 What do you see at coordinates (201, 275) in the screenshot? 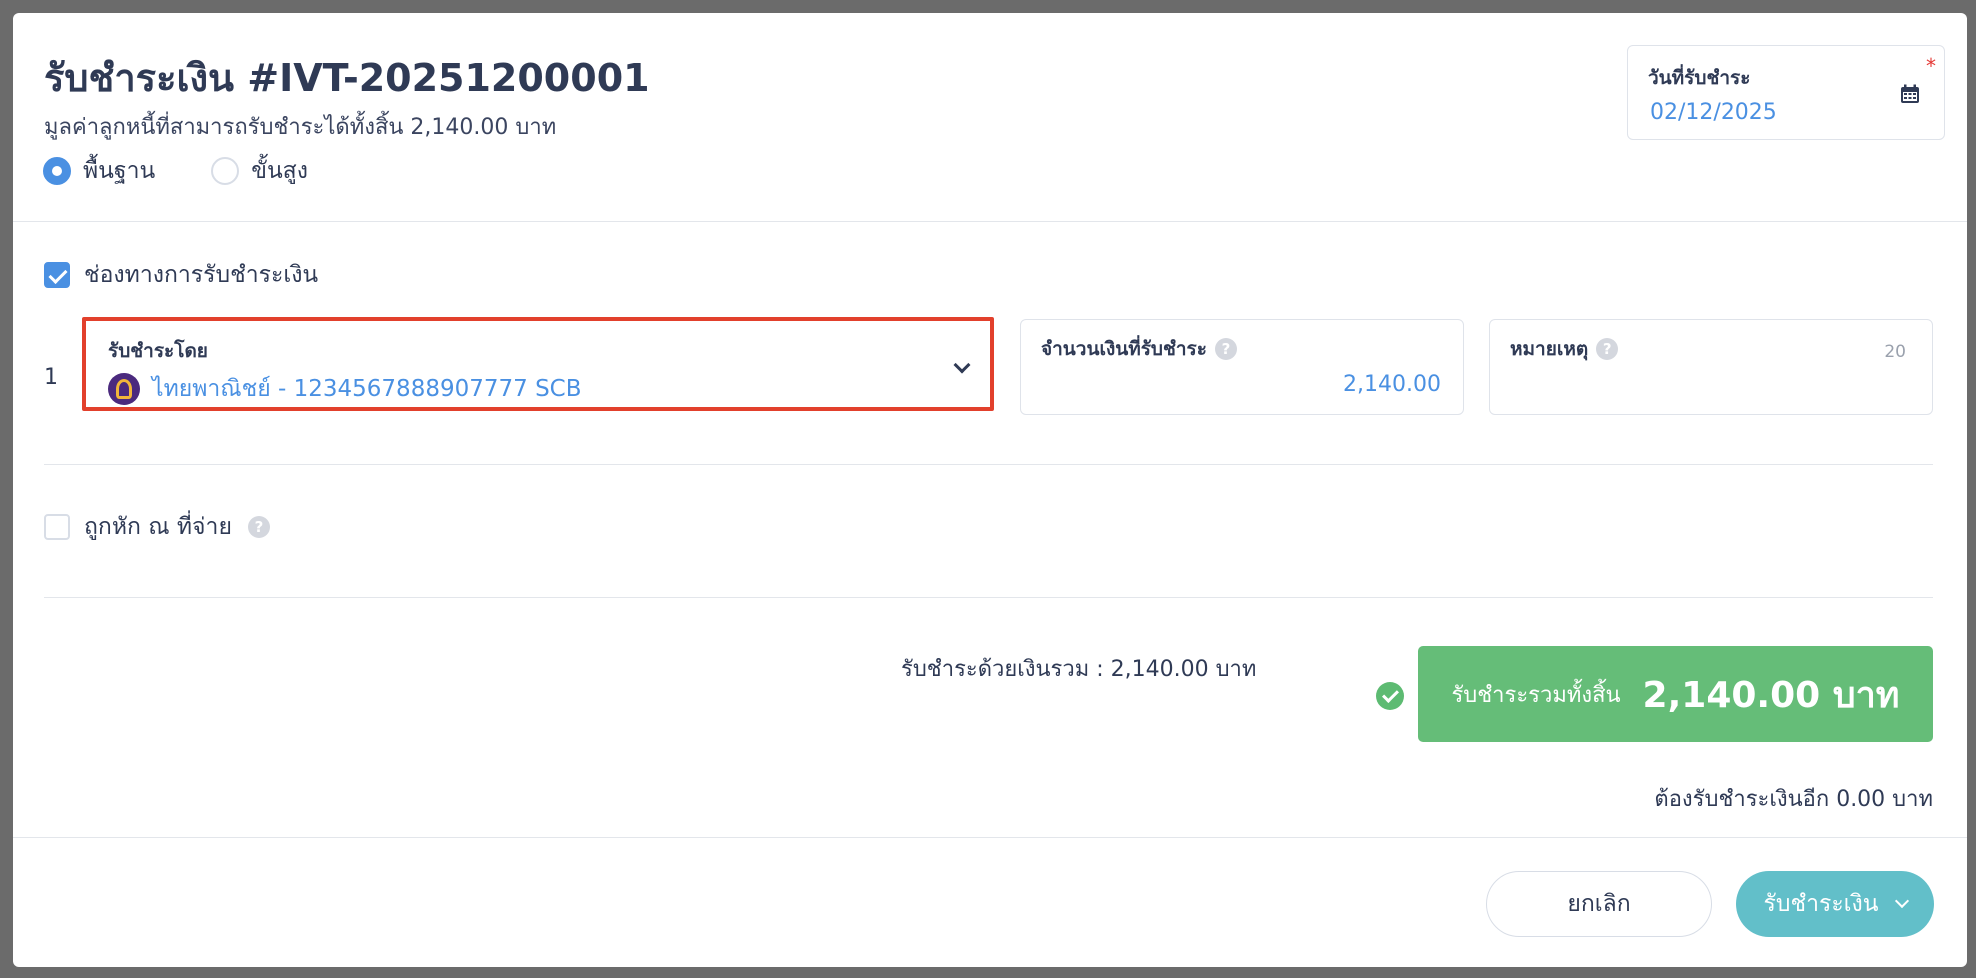
I see `payment-channel-label: ช่องทางการรับชำระเงิน` at bounding box center [201, 275].